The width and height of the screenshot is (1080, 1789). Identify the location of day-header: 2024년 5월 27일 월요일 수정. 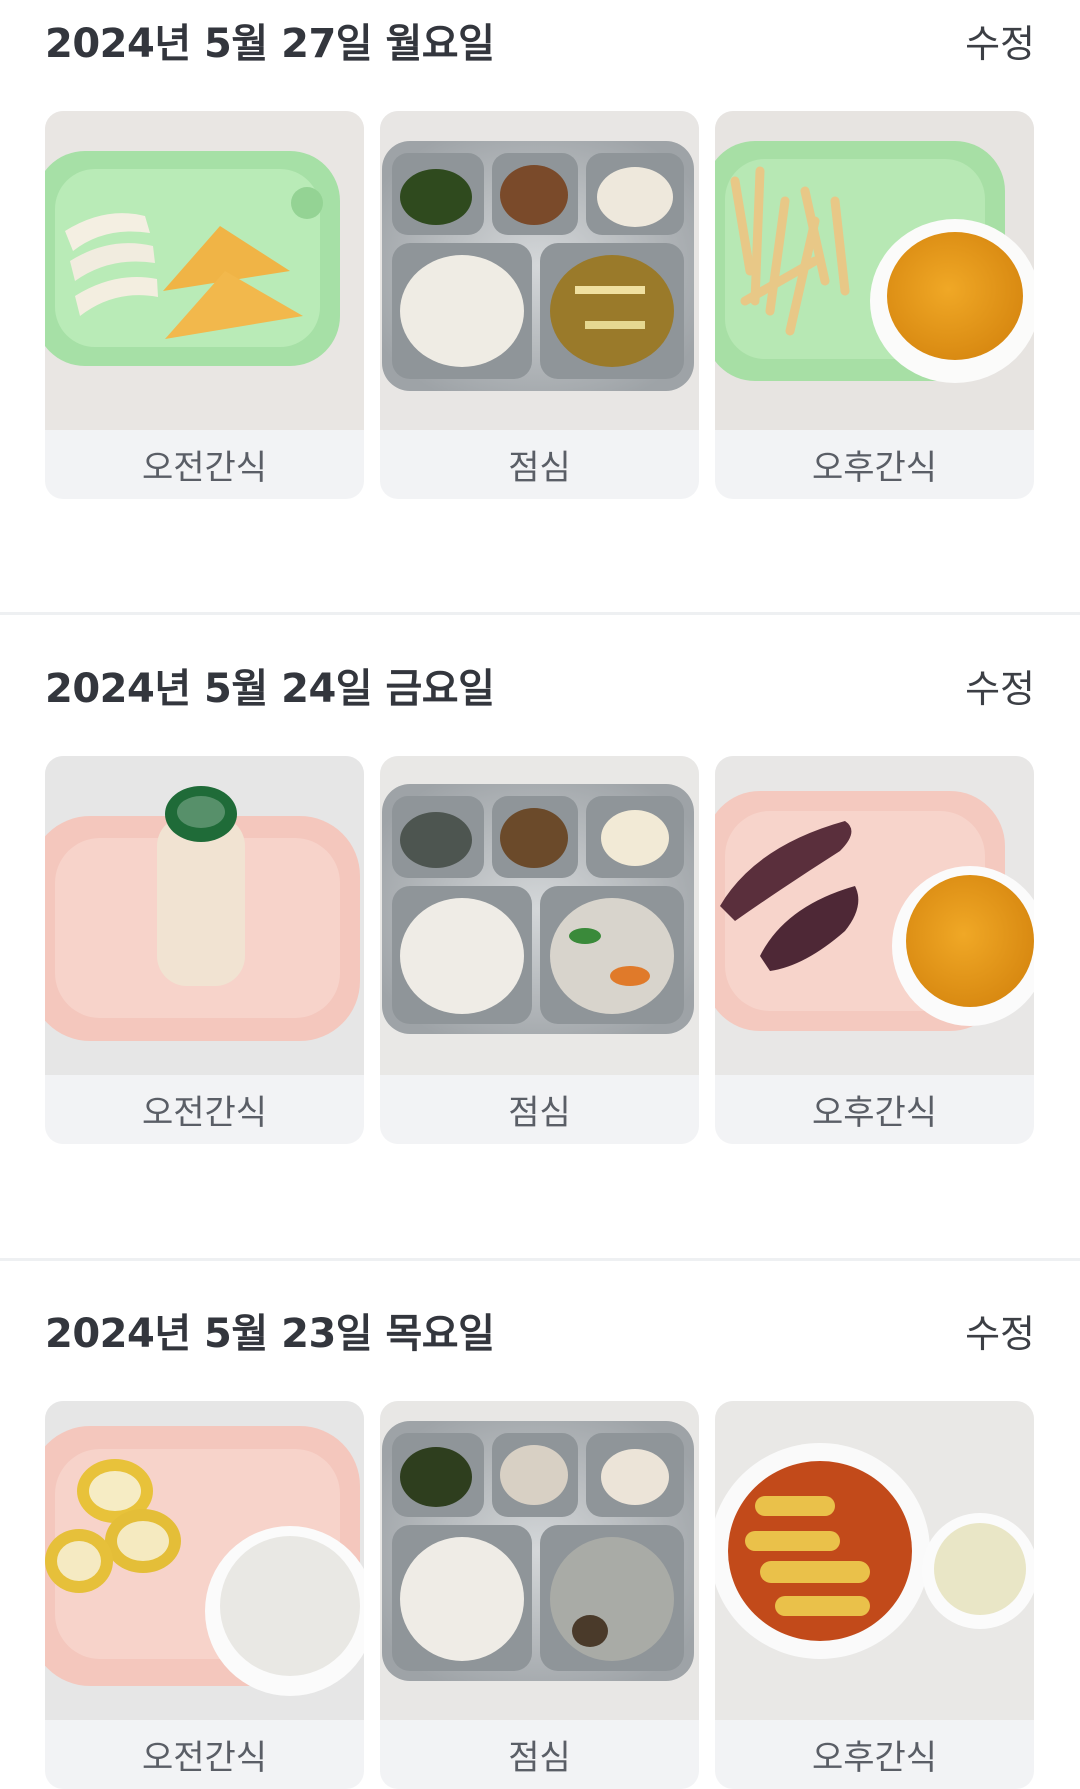
(540, 40).